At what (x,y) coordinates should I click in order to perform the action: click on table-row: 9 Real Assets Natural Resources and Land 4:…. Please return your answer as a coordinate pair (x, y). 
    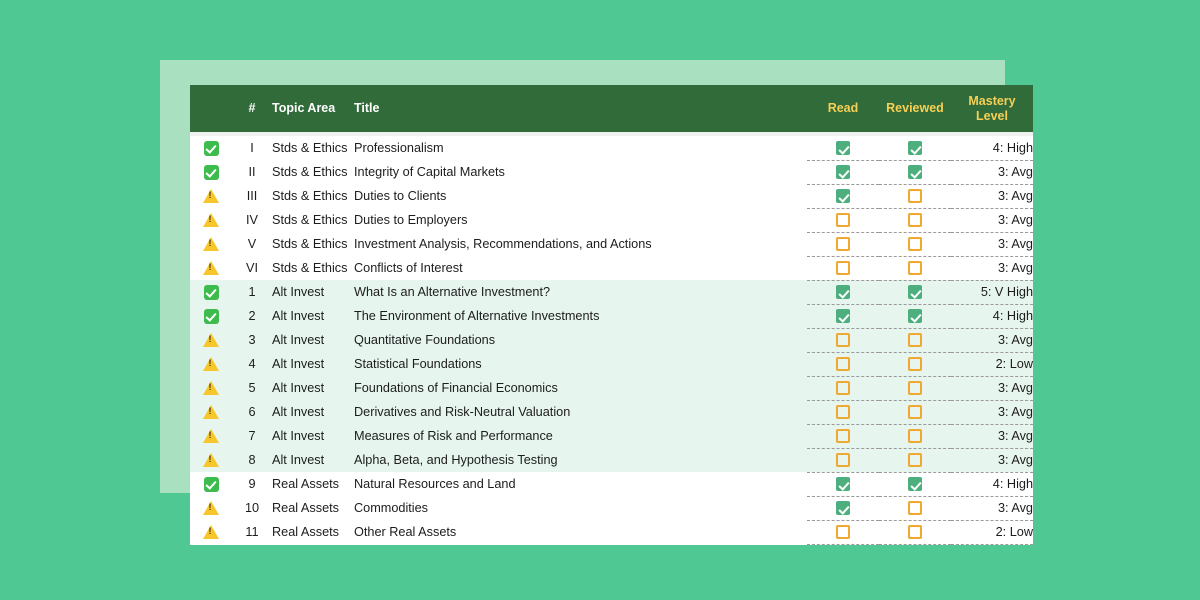
    Looking at the image, I should click on (611, 484).